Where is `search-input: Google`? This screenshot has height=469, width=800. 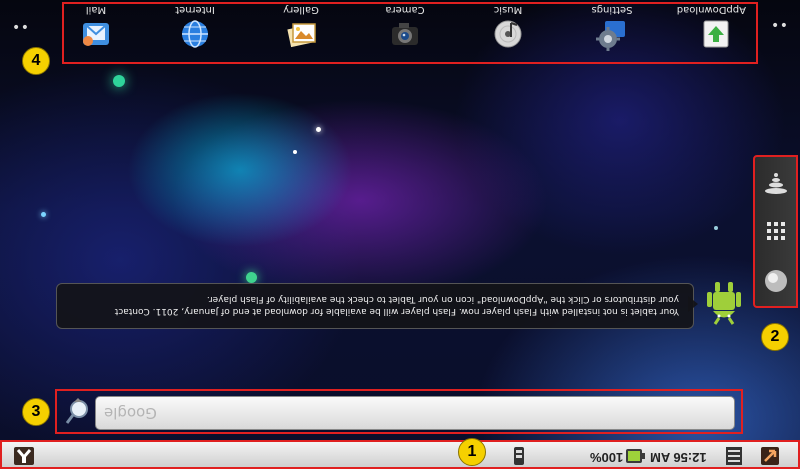
search-input: Google is located at coordinates (415, 413).